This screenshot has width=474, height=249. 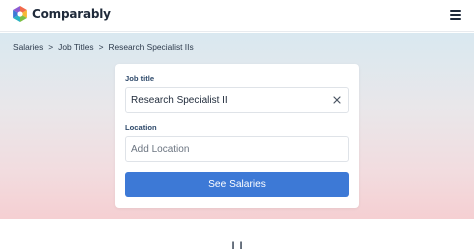 I want to click on see-salaries-button: See Salaries, so click(x=237, y=184).